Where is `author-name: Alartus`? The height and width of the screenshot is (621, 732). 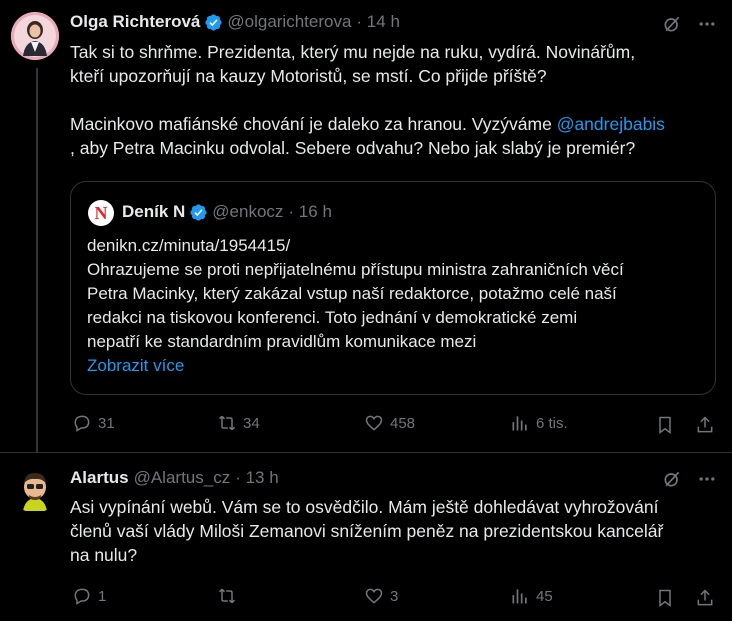
author-name: Alartus is located at coordinates (99, 478).